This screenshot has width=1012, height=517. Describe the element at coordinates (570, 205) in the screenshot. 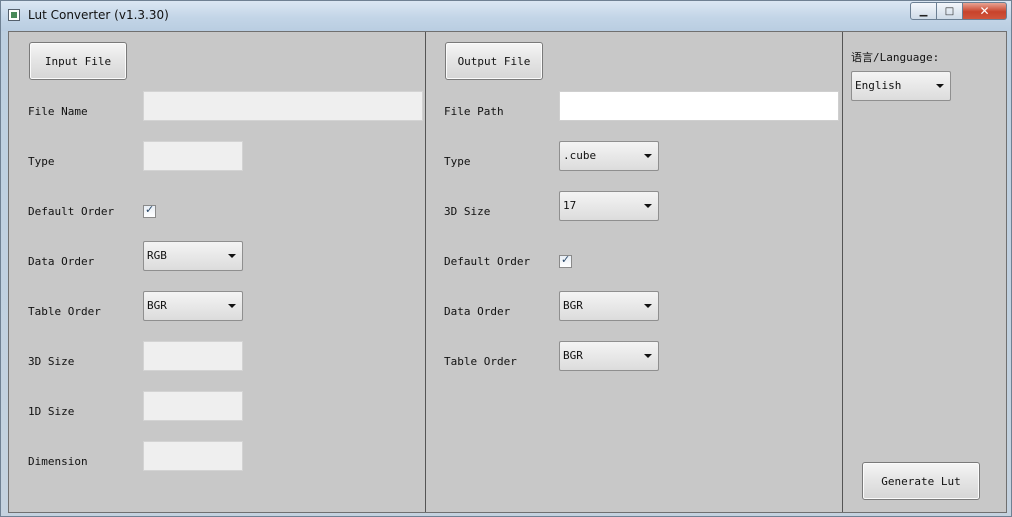

I see `output-3d-size-value: 17` at that location.